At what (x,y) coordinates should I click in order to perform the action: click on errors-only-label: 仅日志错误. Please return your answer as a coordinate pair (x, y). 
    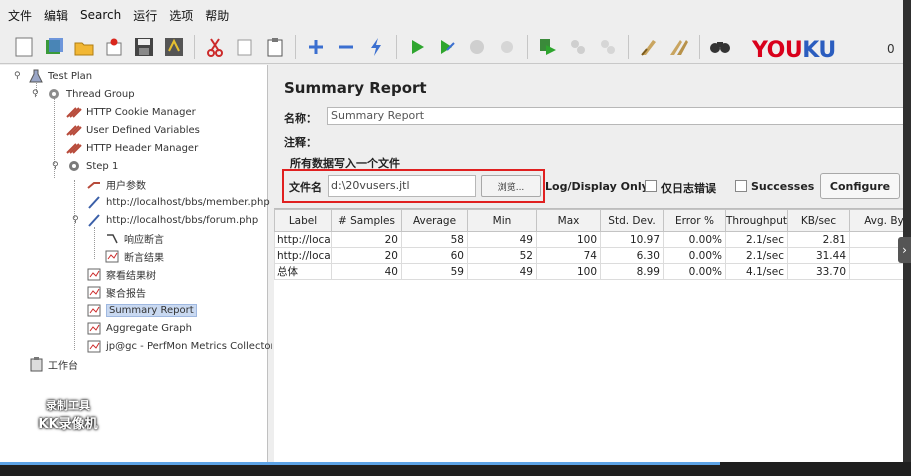
    Looking at the image, I should click on (688, 188).